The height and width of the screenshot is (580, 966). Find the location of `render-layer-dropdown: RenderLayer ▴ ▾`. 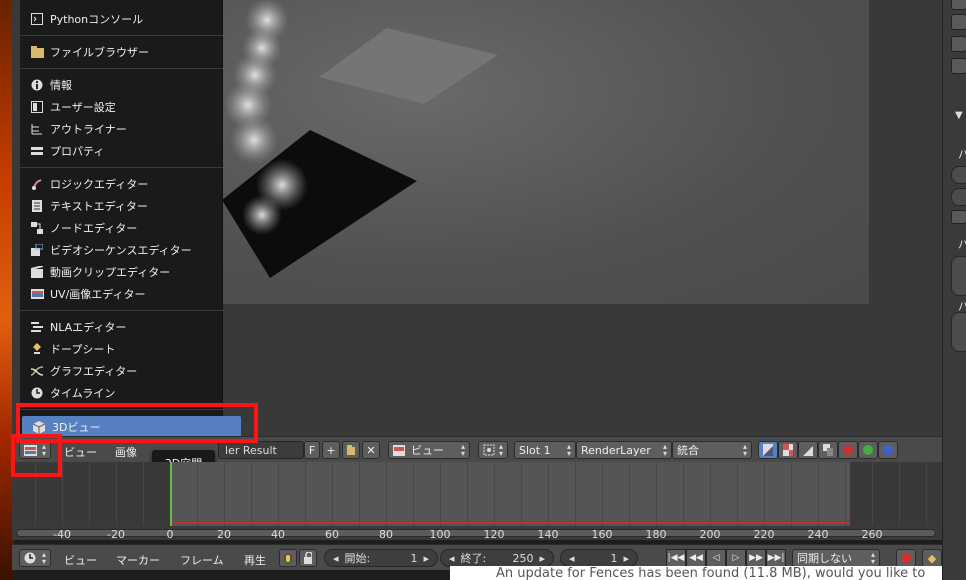

render-layer-dropdown: RenderLayer ▴ ▾ is located at coordinates (624, 450).